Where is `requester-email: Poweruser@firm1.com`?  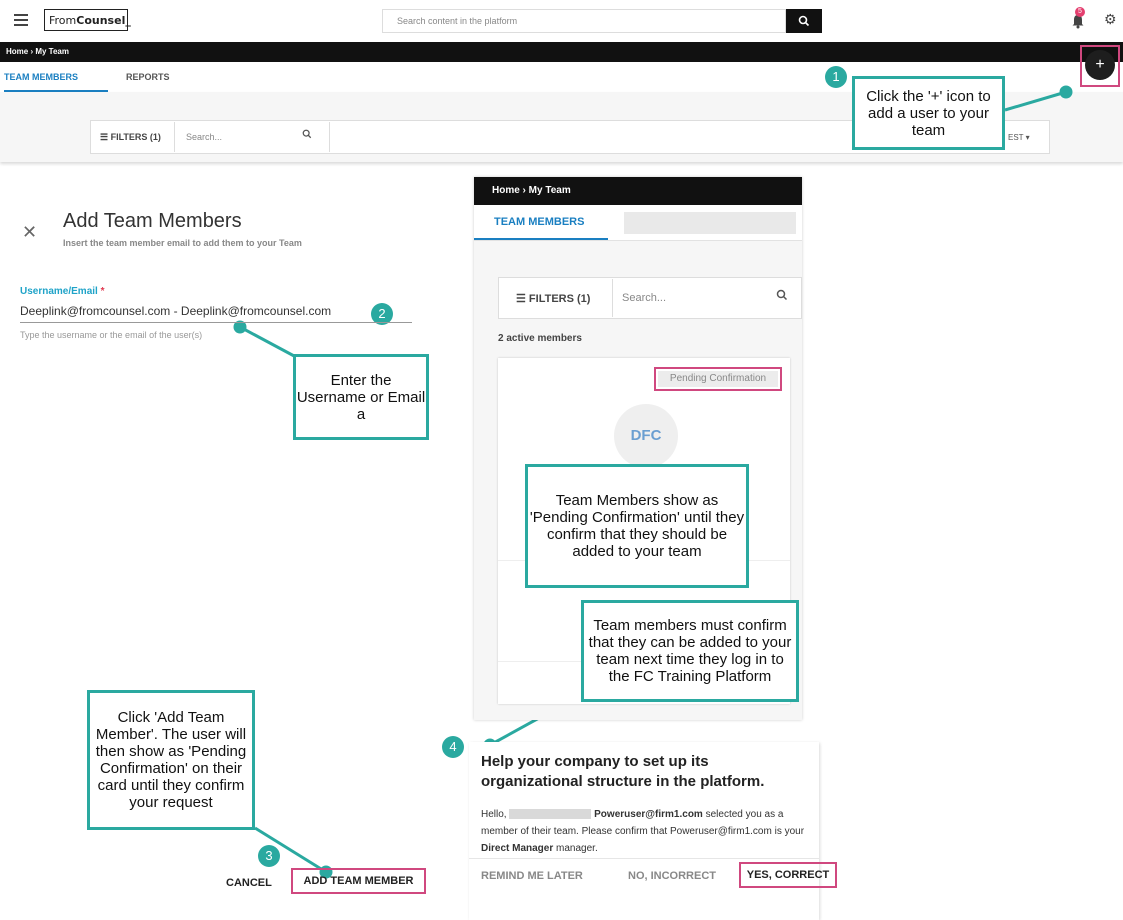 requester-email: Poweruser@firm1.com is located at coordinates (648, 814).